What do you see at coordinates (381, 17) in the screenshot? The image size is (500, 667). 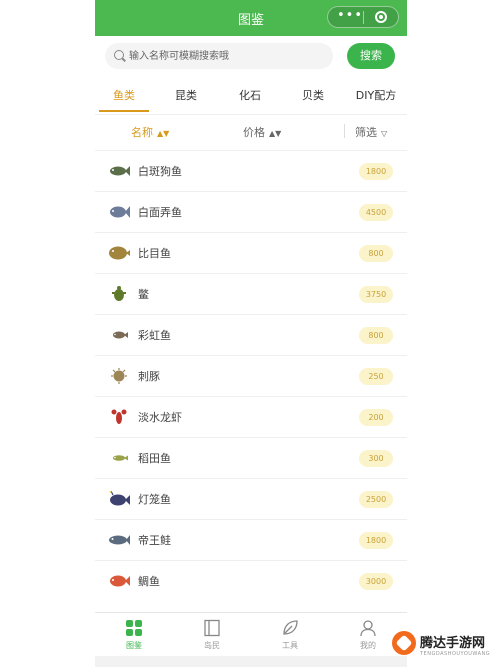 I see `close-miniprogram-icon` at bounding box center [381, 17].